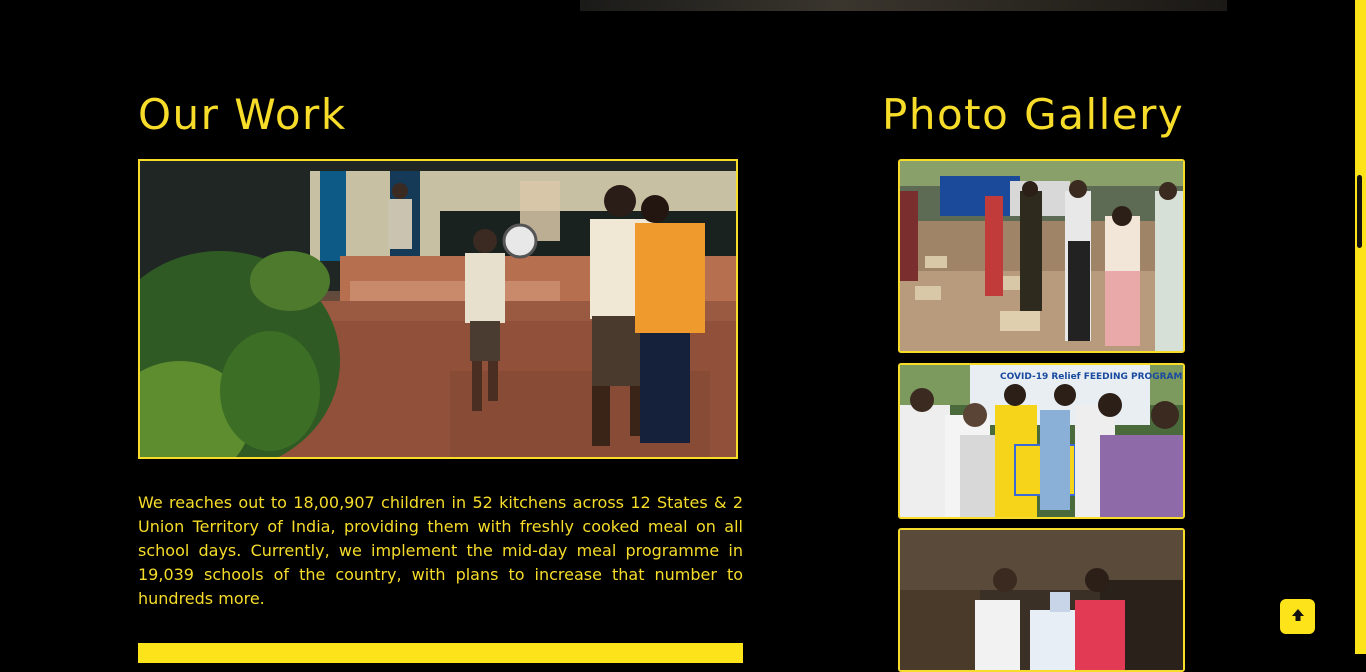  Describe the element at coordinates (1360, 327) in the screenshot. I see `page-scrollbar` at that location.